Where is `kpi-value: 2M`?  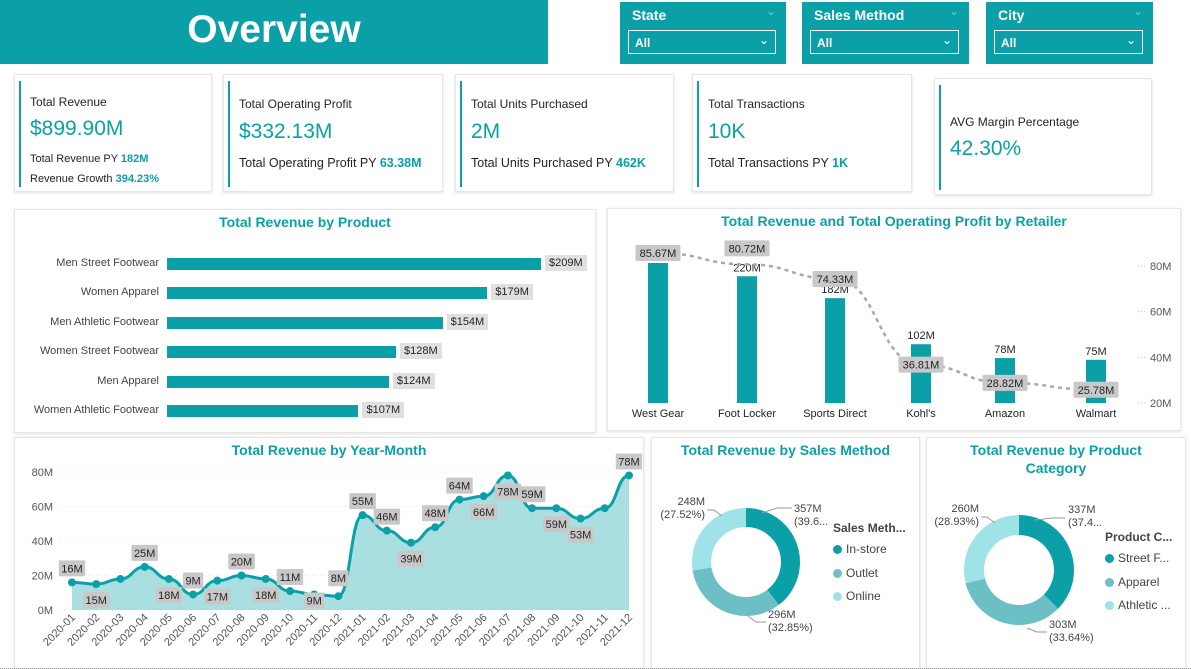
kpi-value: 2M is located at coordinates (486, 131).